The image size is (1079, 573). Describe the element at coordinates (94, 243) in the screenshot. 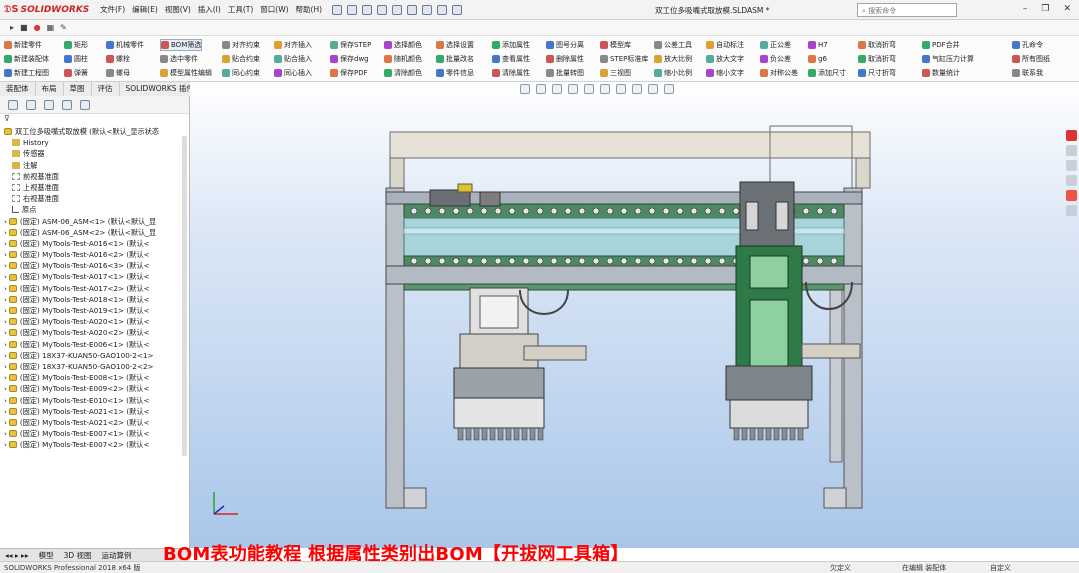

I see `tree-item: › (固定) MyTools-Test-A016<1> (默认<` at that location.